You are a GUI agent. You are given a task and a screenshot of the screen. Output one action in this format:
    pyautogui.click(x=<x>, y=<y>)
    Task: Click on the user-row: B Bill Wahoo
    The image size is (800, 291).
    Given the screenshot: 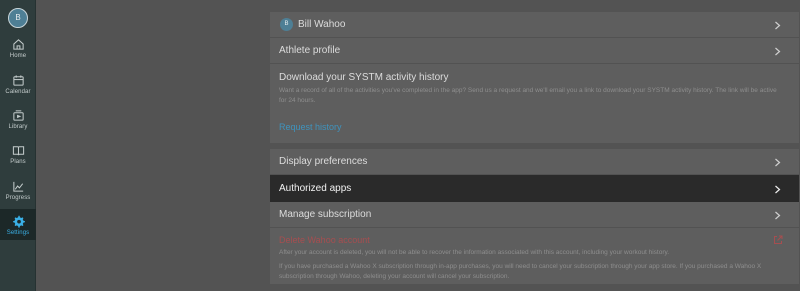 What is the action you would take?
    pyautogui.click(x=534, y=25)
    